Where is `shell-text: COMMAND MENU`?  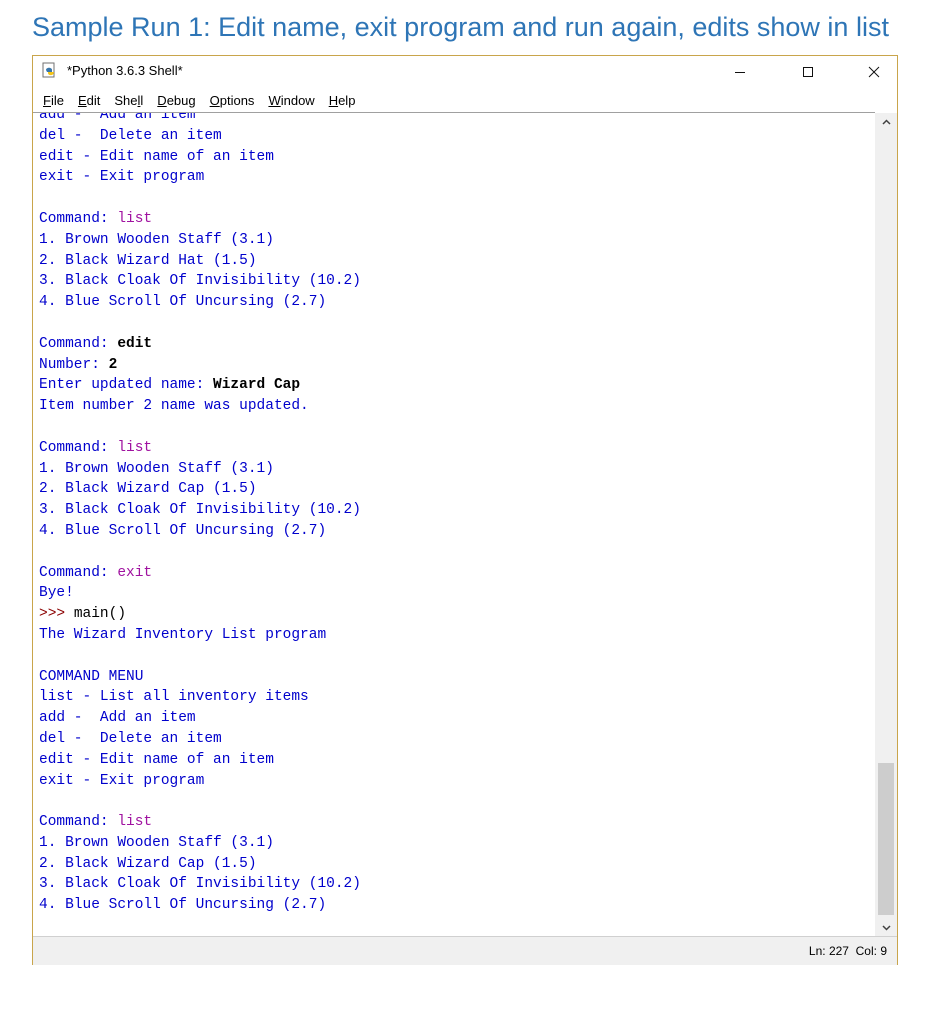 shell-text: COMMAND MENU is located at coordinates (91, 676).